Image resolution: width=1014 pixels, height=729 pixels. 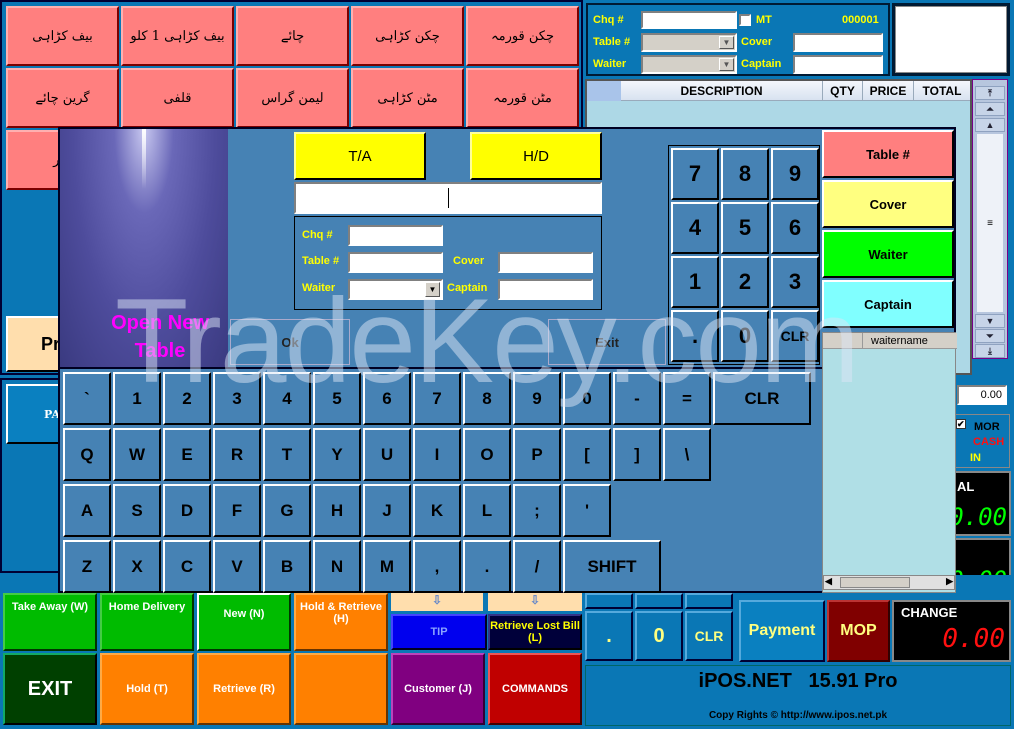 What do you see at coordinates (990, 93) in the screenshot?
I see `scroll-top-icon: ⤒` at bounding box center [990, 93].